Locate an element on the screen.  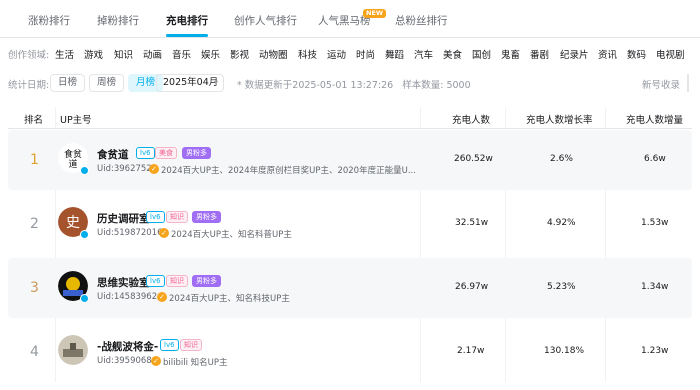
rank-number: 1 is located at coordinates (34, 160).